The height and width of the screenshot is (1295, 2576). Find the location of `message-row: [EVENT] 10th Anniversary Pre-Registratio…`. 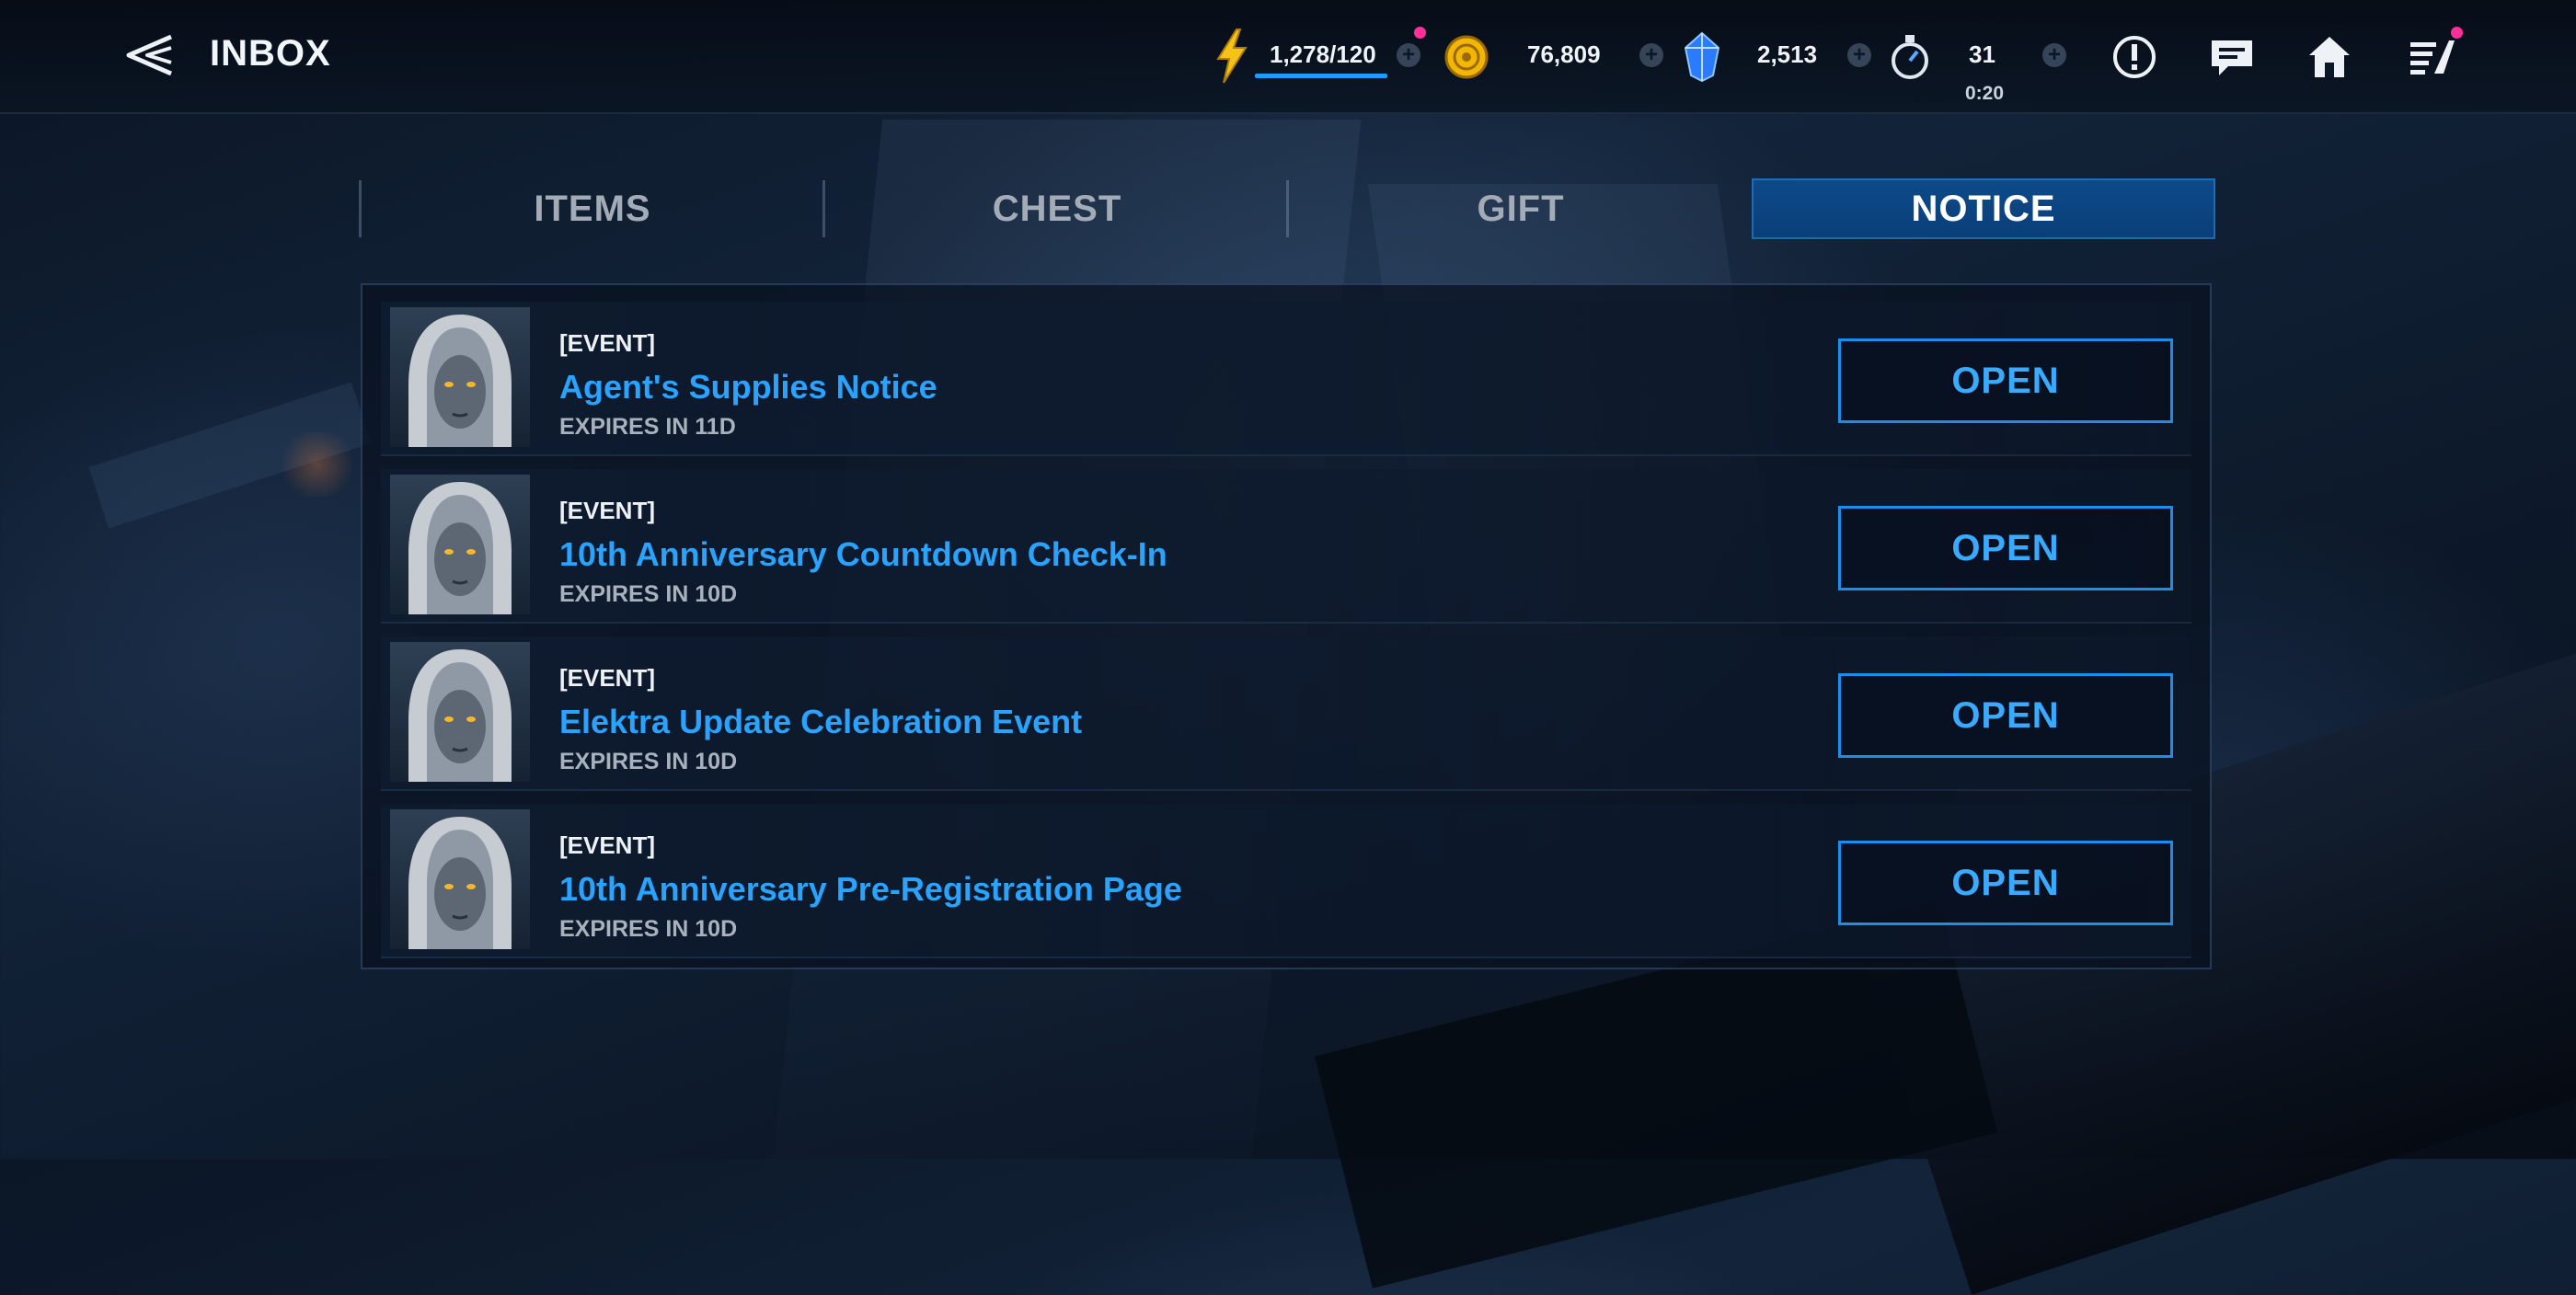

message-row: [EVENT] 10th Anniversary Pre-Registratio… is located at coordinates (1286, 881).